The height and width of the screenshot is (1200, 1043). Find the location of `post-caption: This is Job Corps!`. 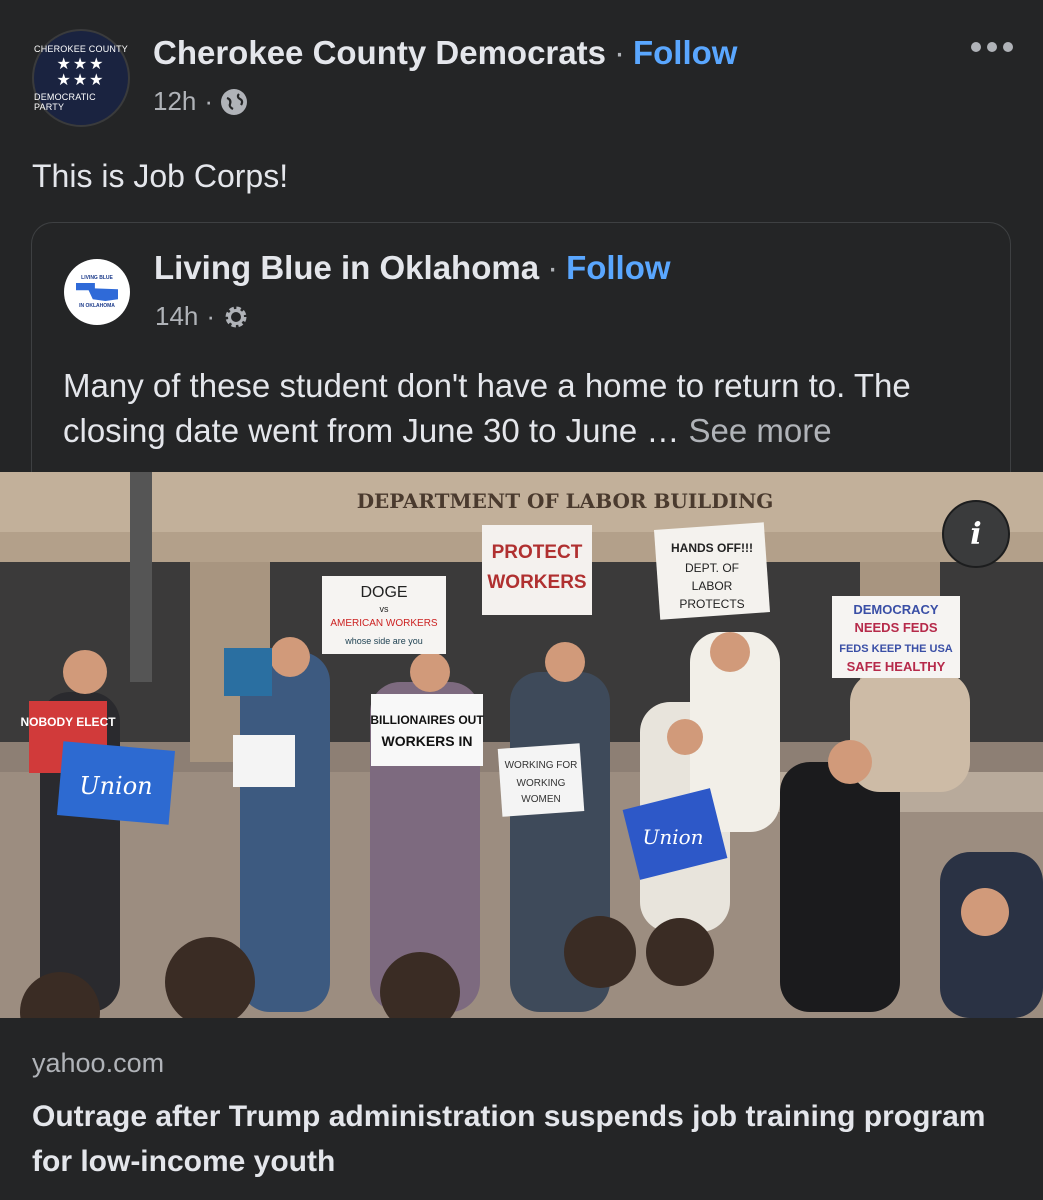

post-caption: This is Job Corps! is located at coordinates (160, 176).